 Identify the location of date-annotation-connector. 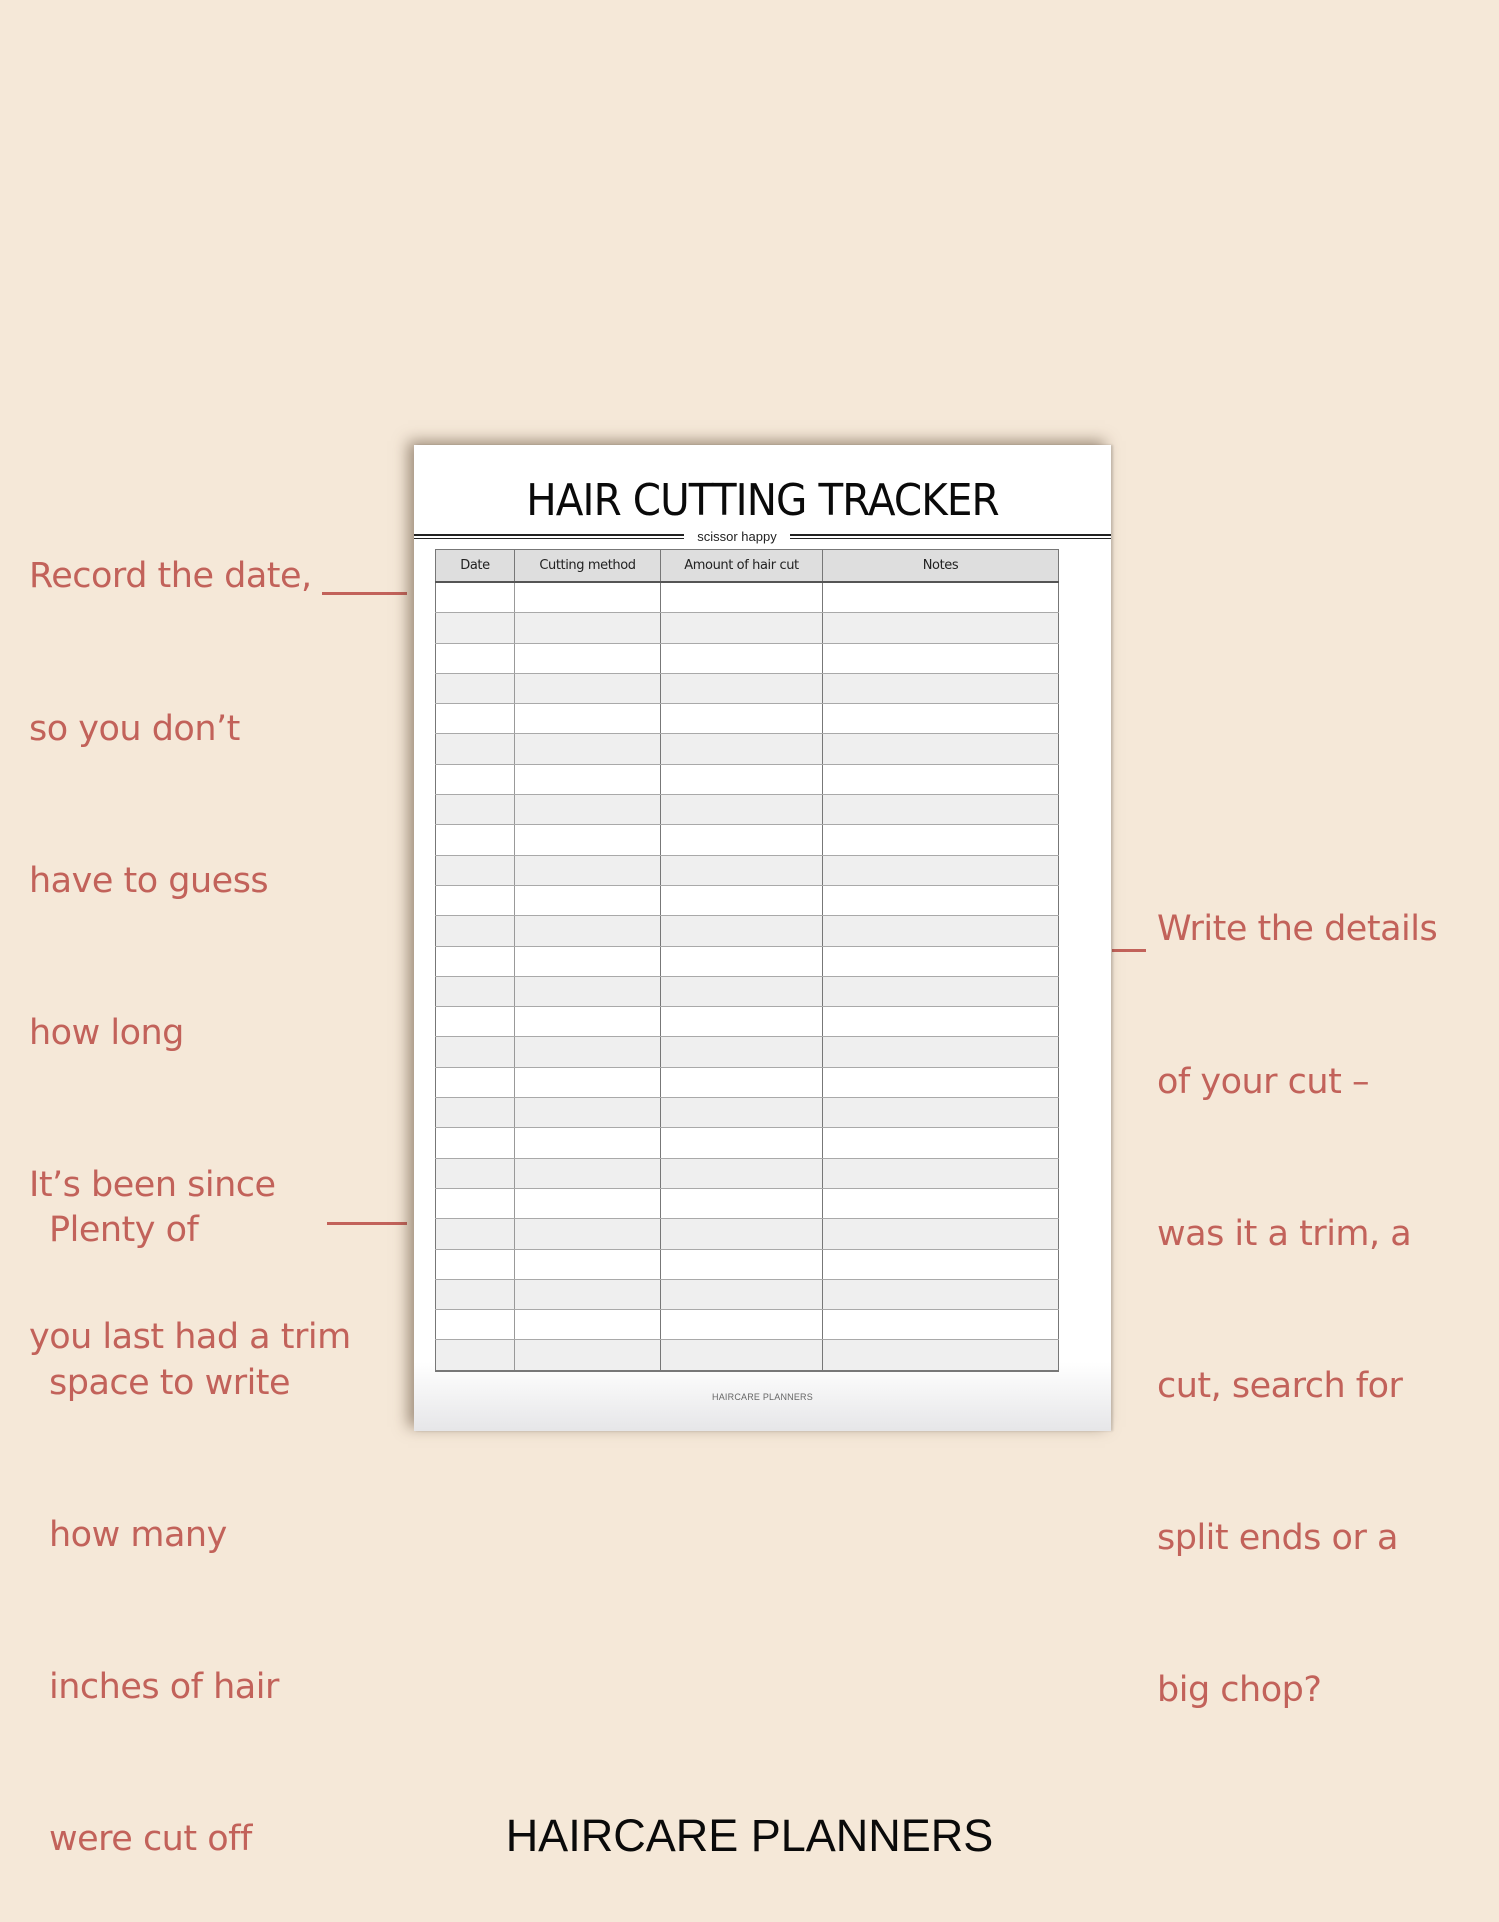
(364, 593).